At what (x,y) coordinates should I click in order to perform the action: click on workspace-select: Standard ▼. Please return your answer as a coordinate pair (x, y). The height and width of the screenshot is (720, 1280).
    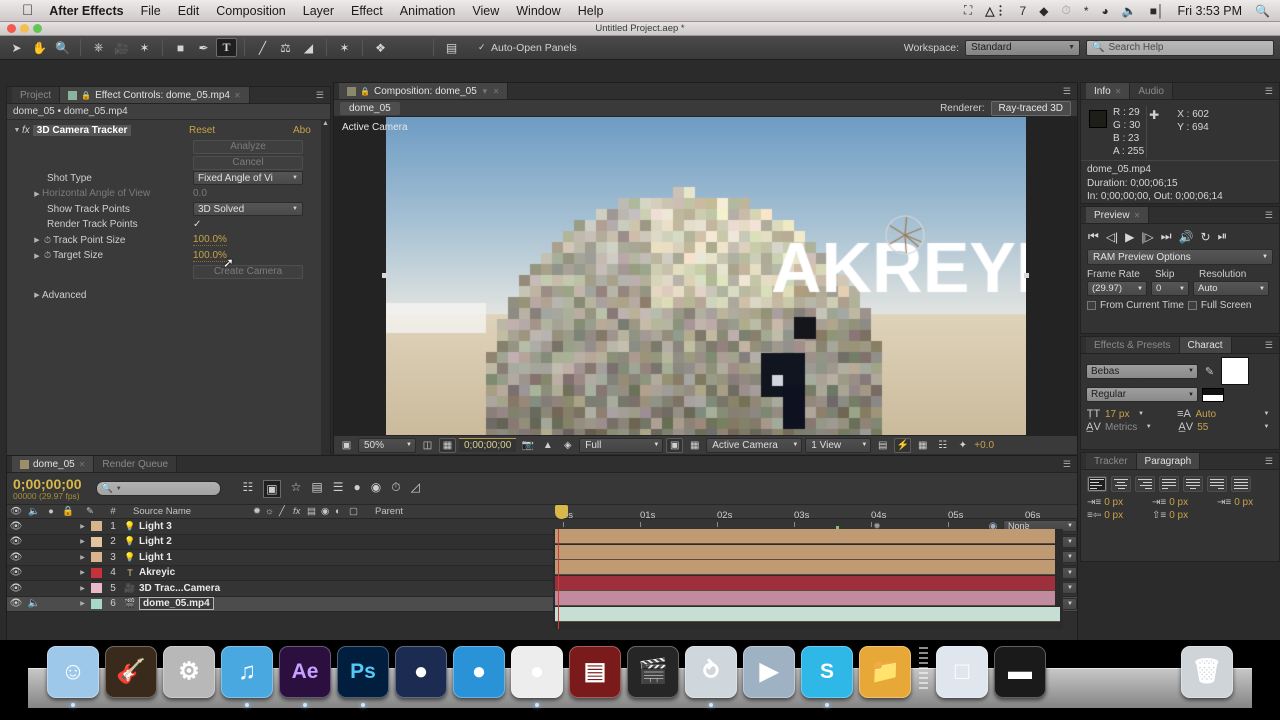
    Looking at the image, I should click on (1022, 47).